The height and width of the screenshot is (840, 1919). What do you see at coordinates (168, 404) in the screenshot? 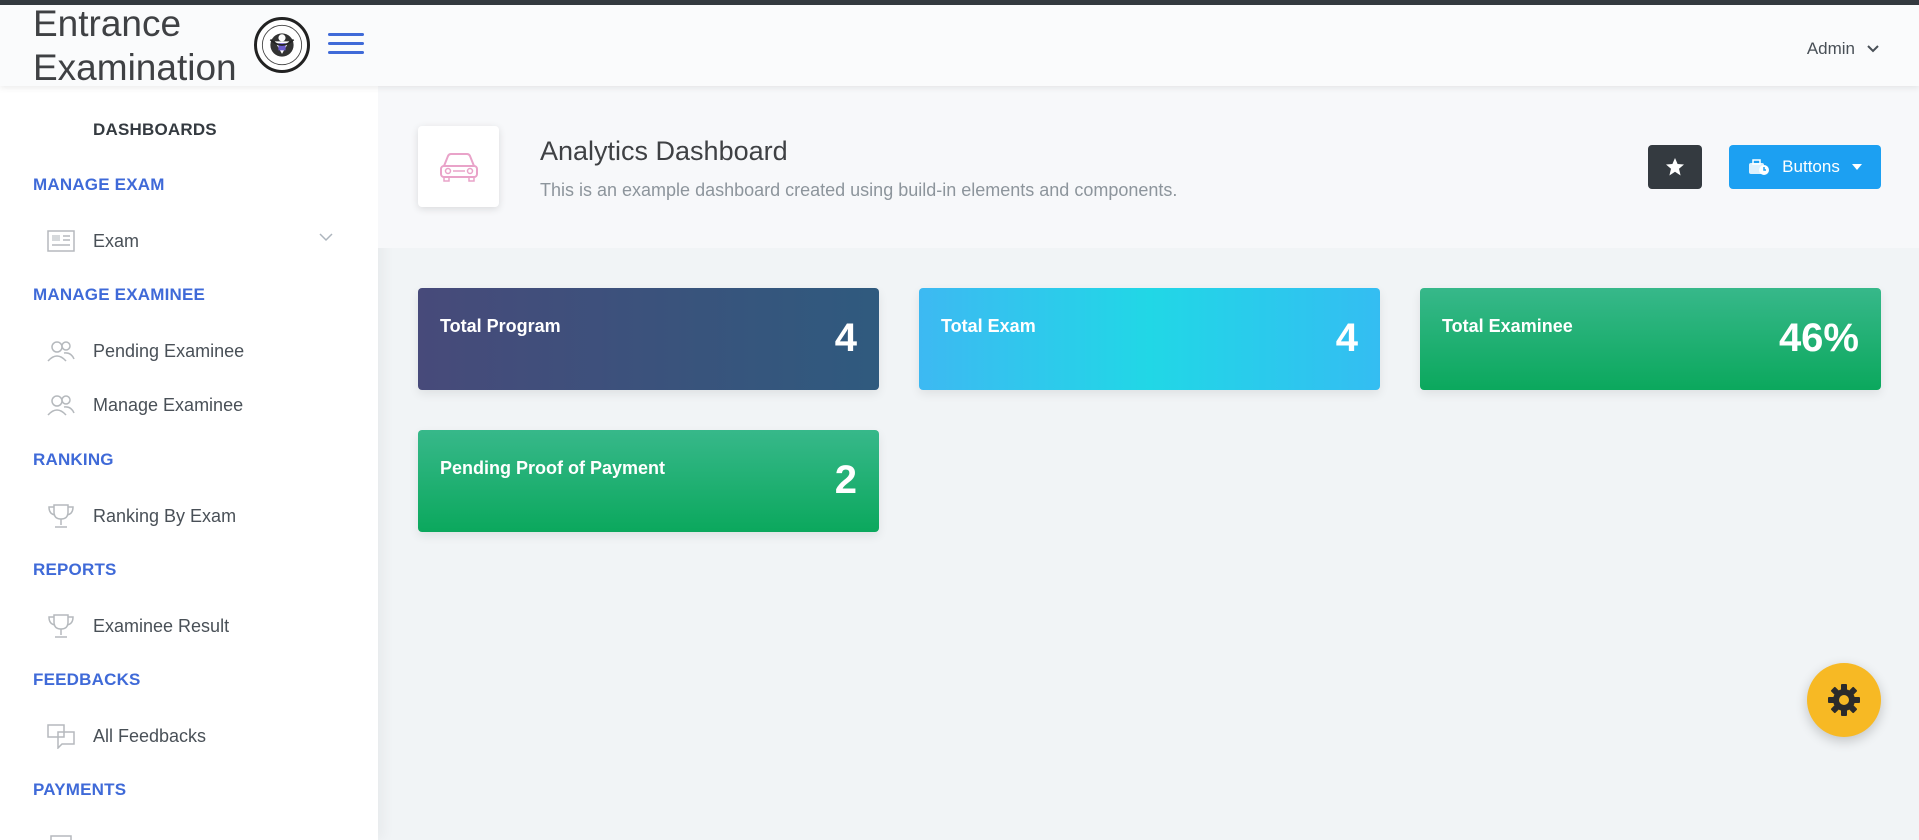
I see `sidebar-item-label: Manage Examinee` at bounding box center [168, 404].